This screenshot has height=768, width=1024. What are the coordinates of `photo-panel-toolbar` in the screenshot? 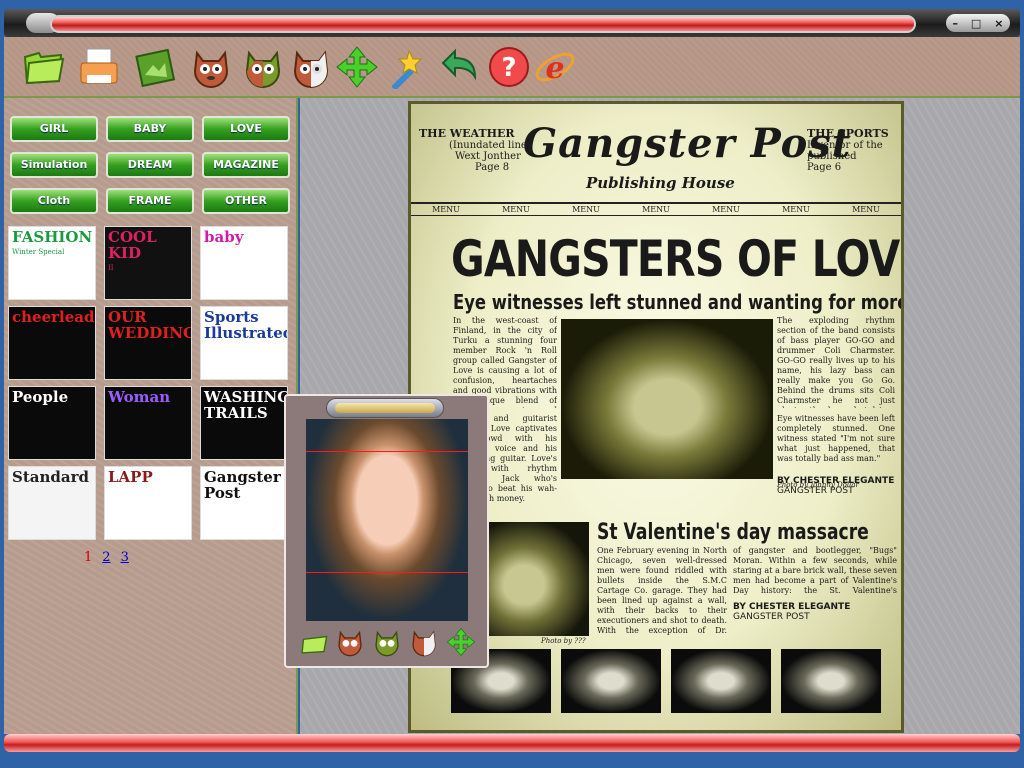 It's located at (387, 644).